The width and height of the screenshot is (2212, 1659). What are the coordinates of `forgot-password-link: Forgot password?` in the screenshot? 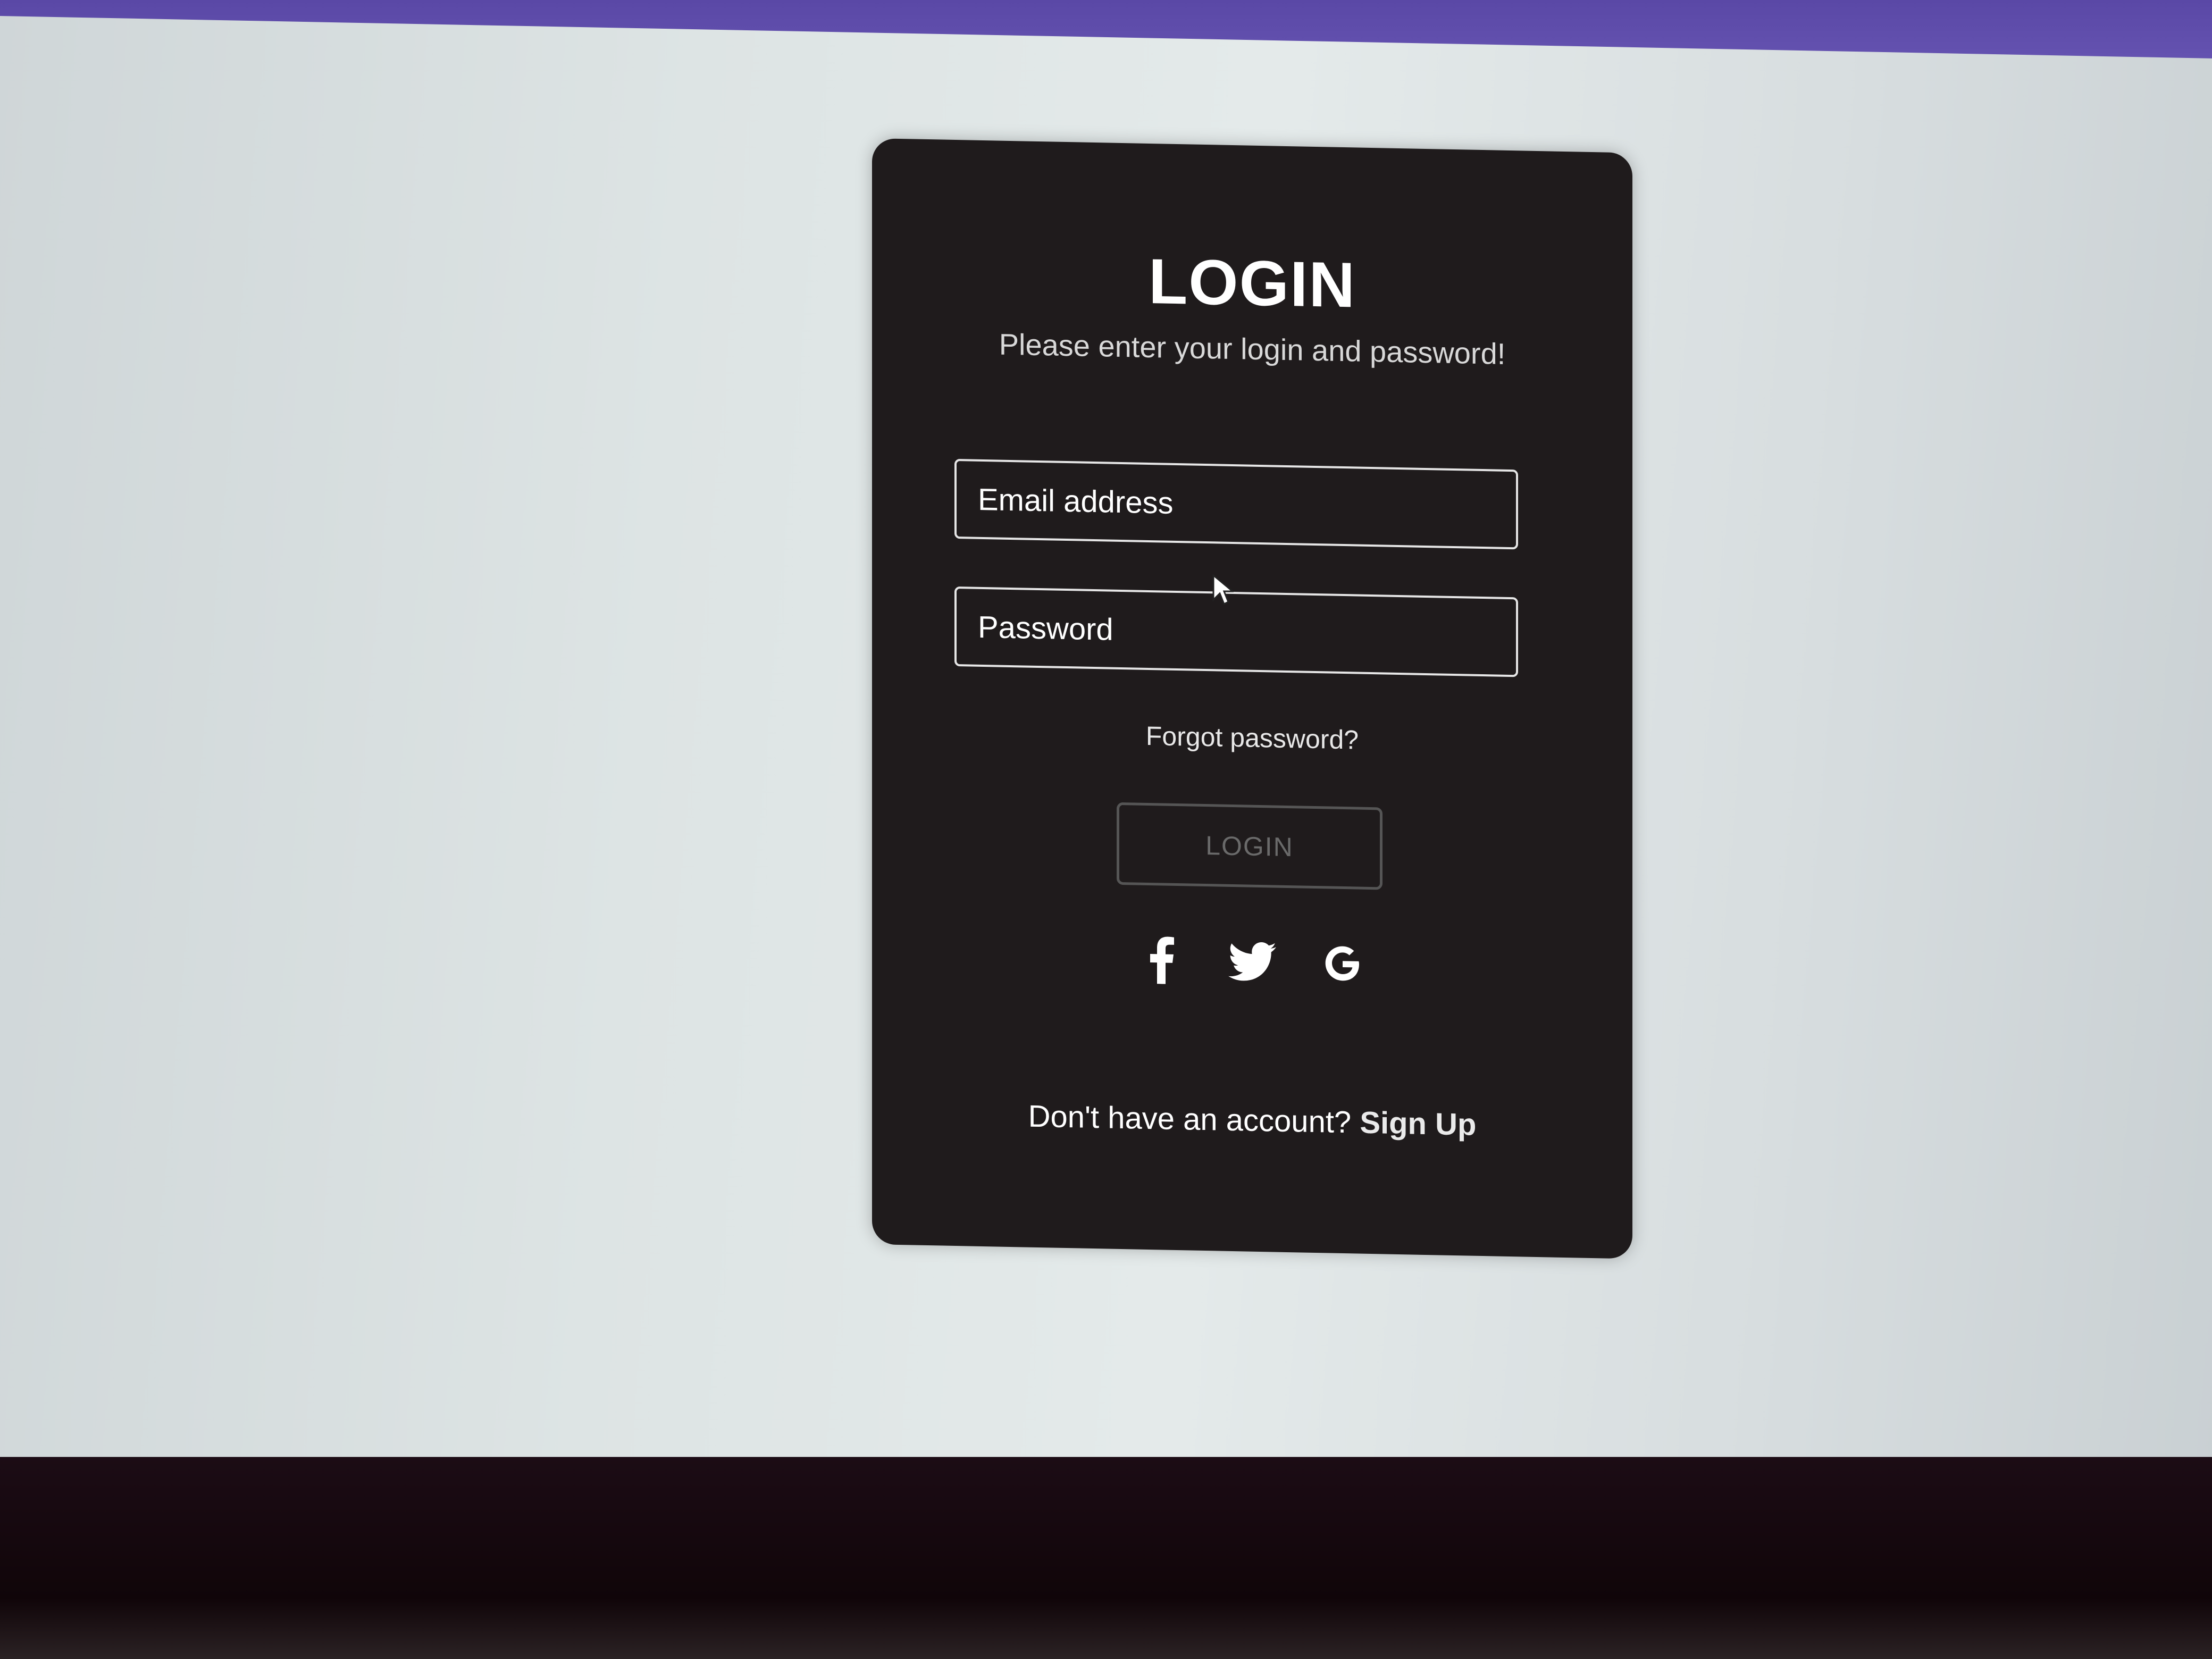 It's located at (1252, 737).